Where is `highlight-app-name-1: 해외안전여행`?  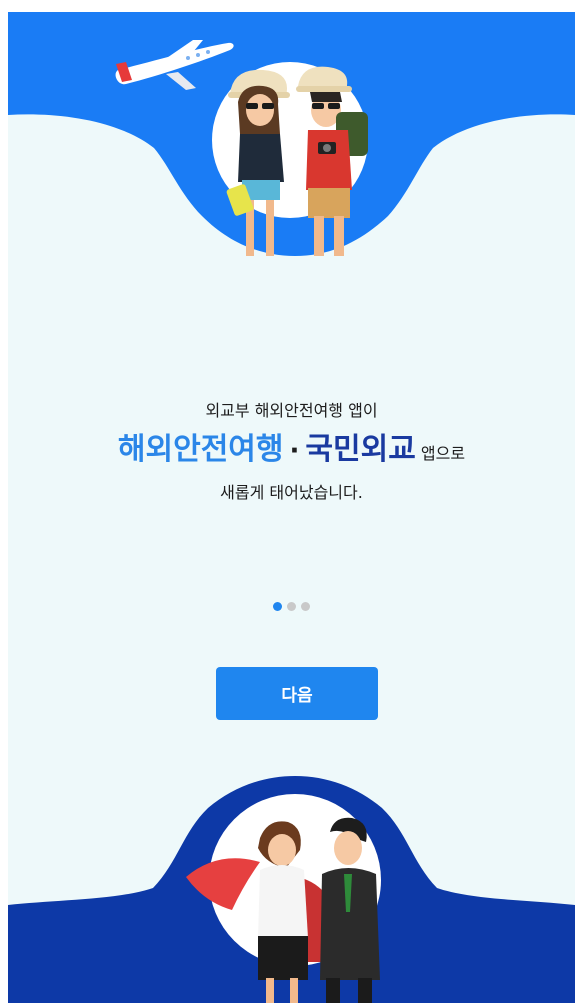 highlight-app-name-1: 해외안전여행 is located at coordinates (200, 449).